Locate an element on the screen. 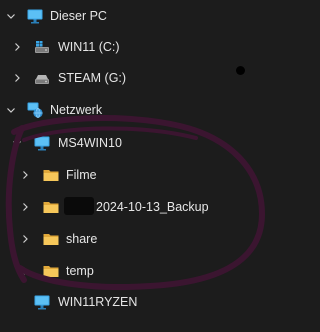 This screenshot has width=320, height=332. tree-item-backup: 2024-10-13_Backup is located at coordinates (145, 207).